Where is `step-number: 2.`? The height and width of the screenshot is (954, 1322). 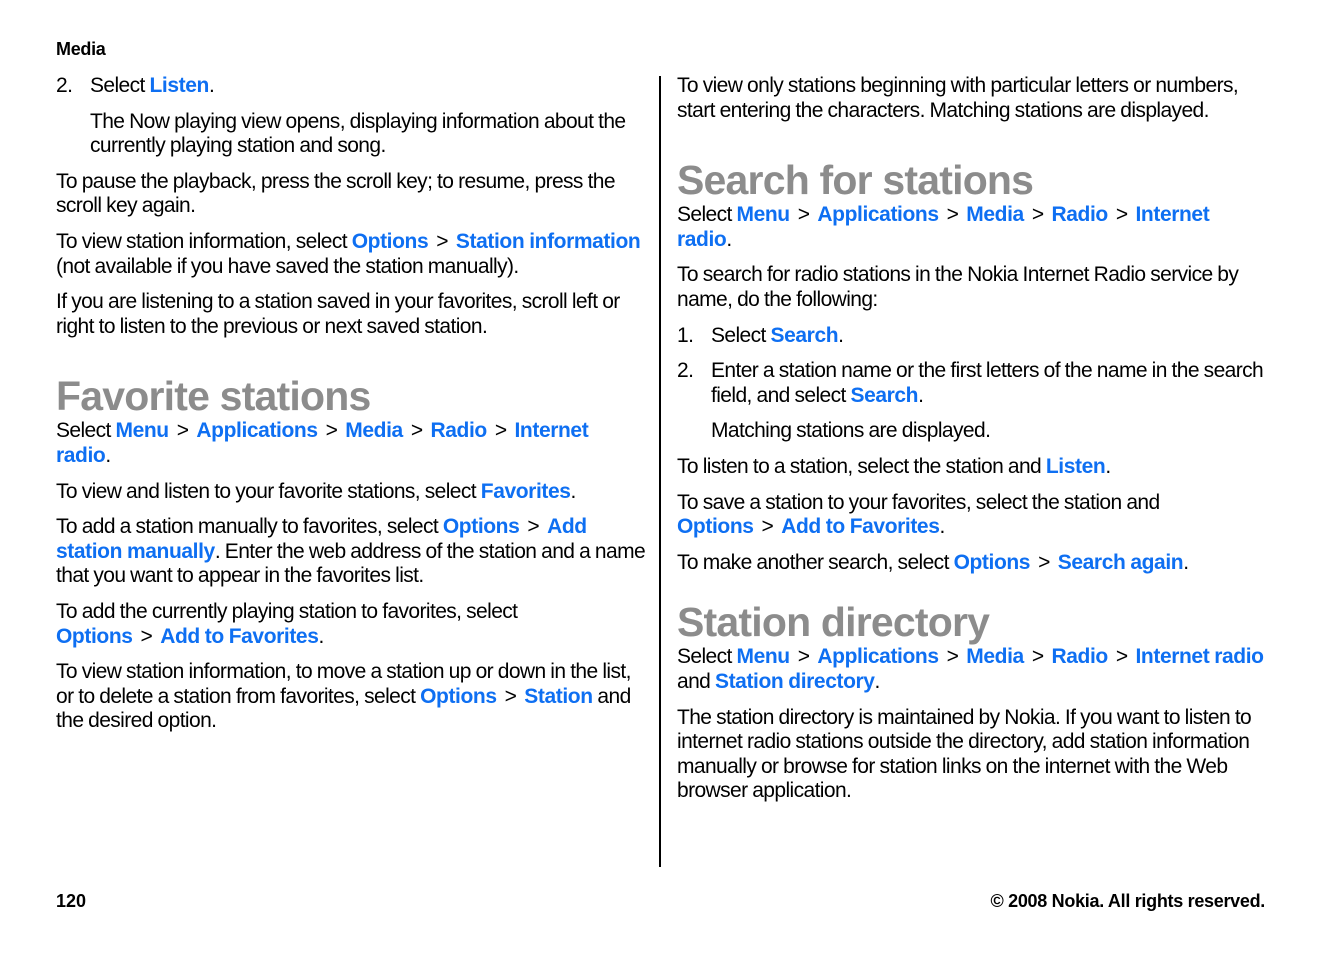 step-number: 2. is located at coordinates (64, 85).